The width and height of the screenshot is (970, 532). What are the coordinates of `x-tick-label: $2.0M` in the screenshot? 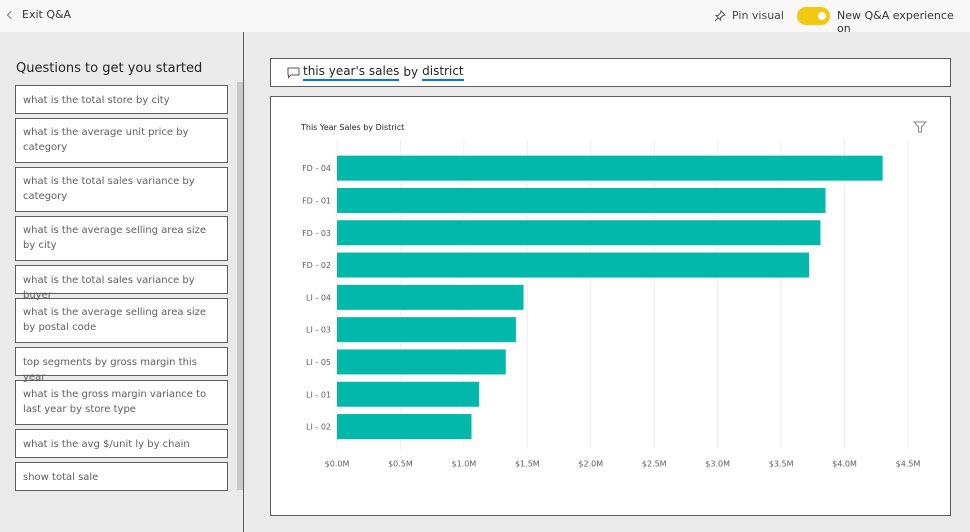 It's located at (590, 464).